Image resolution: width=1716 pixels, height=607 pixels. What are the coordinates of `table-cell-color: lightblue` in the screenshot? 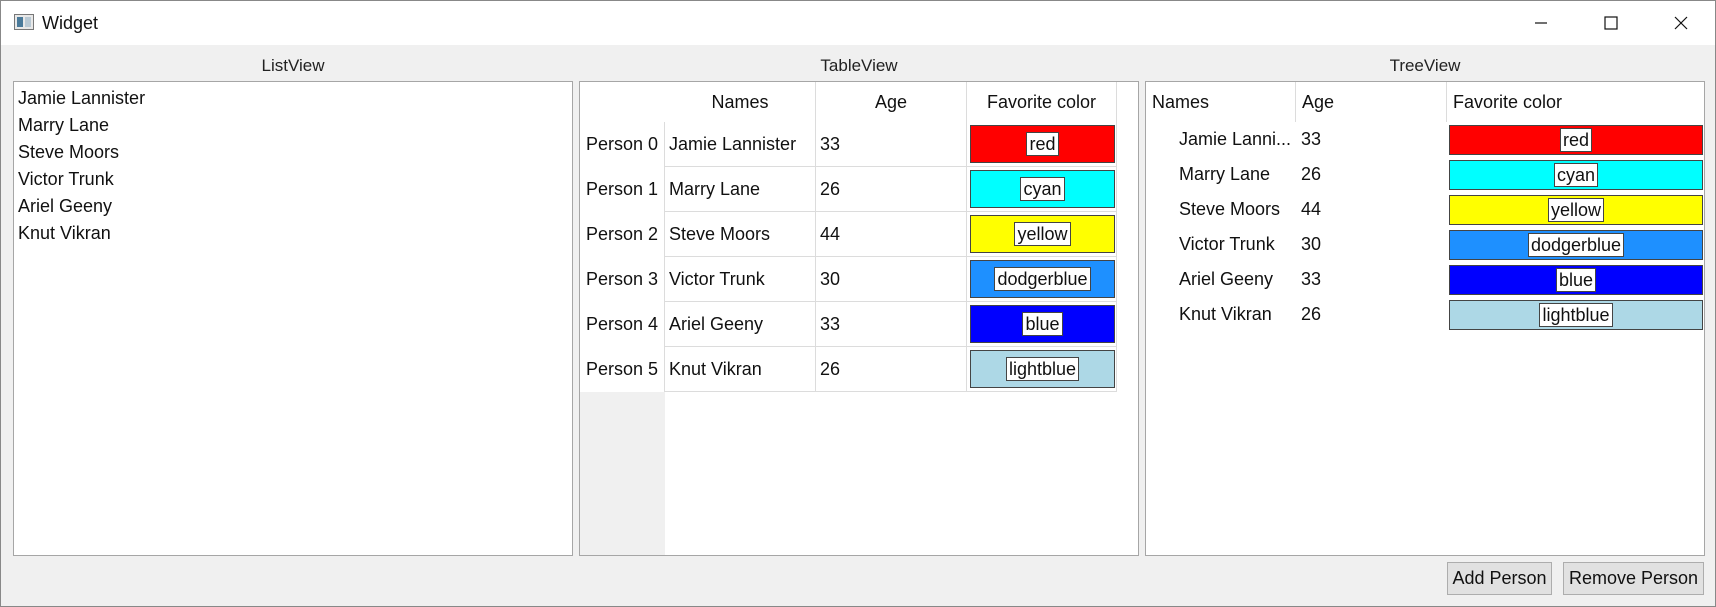 It's located at (1042, 369).